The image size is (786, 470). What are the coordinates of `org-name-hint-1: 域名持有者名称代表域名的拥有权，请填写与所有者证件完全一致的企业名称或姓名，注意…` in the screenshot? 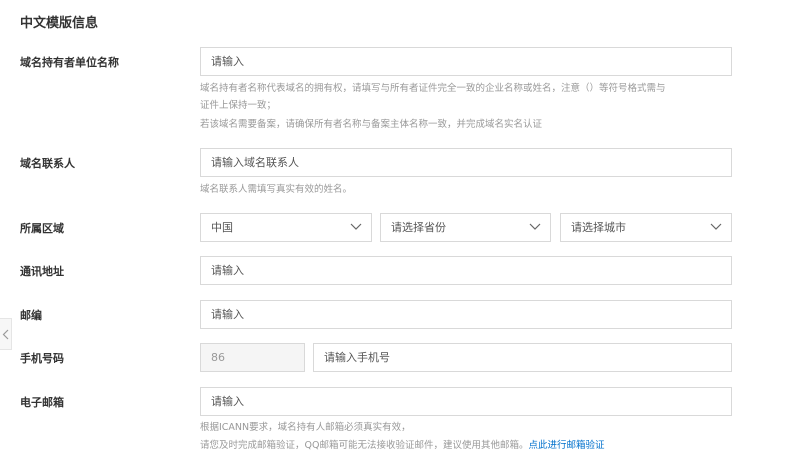 It's located at (433, 88).